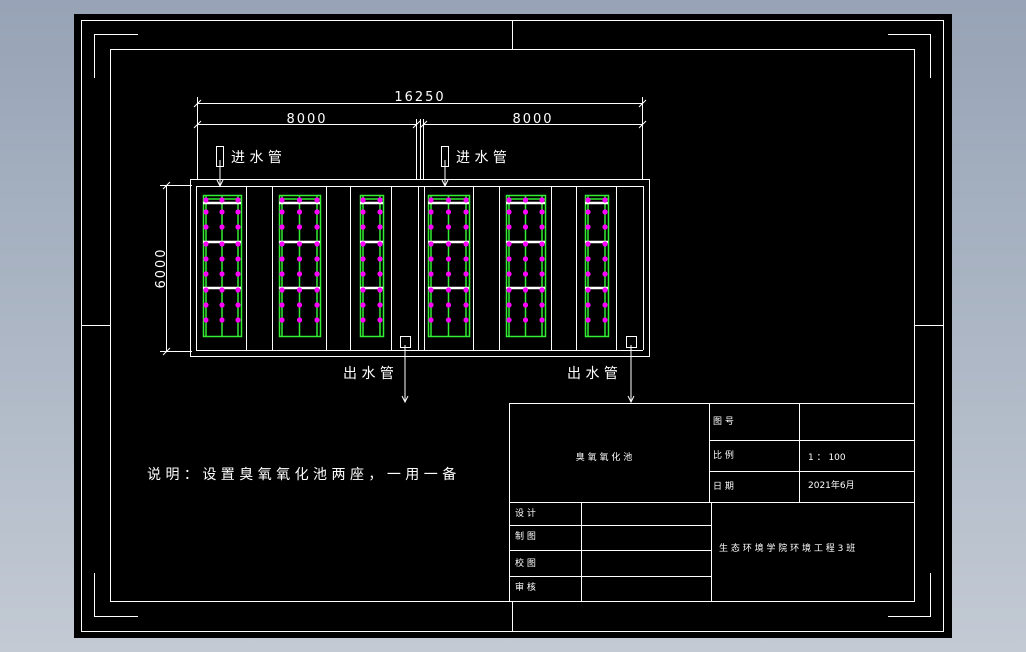  What do you see at coordinates (723, 421) in the screenshot?
I see `drawing-no-label: 图 号` at bounding box center [723, 421].